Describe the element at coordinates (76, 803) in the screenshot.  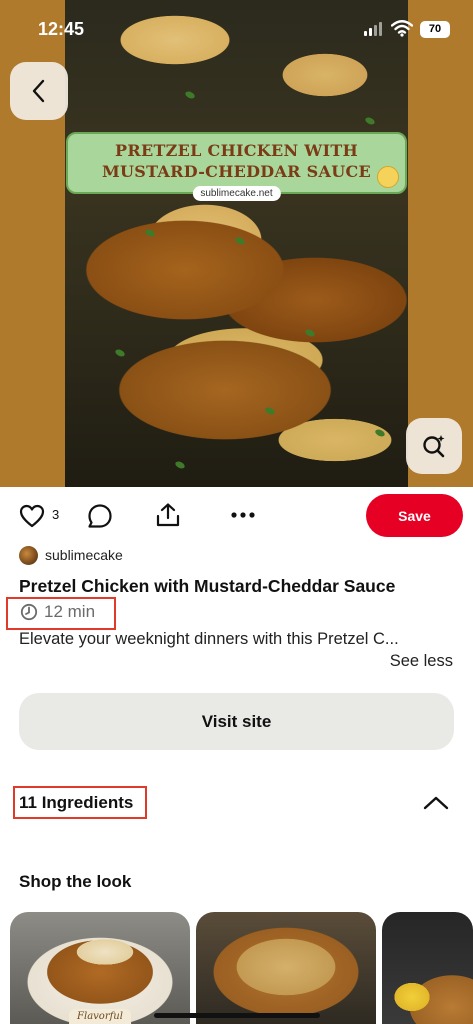
I see `ingredients-header: 11 Ingredients` at that location.